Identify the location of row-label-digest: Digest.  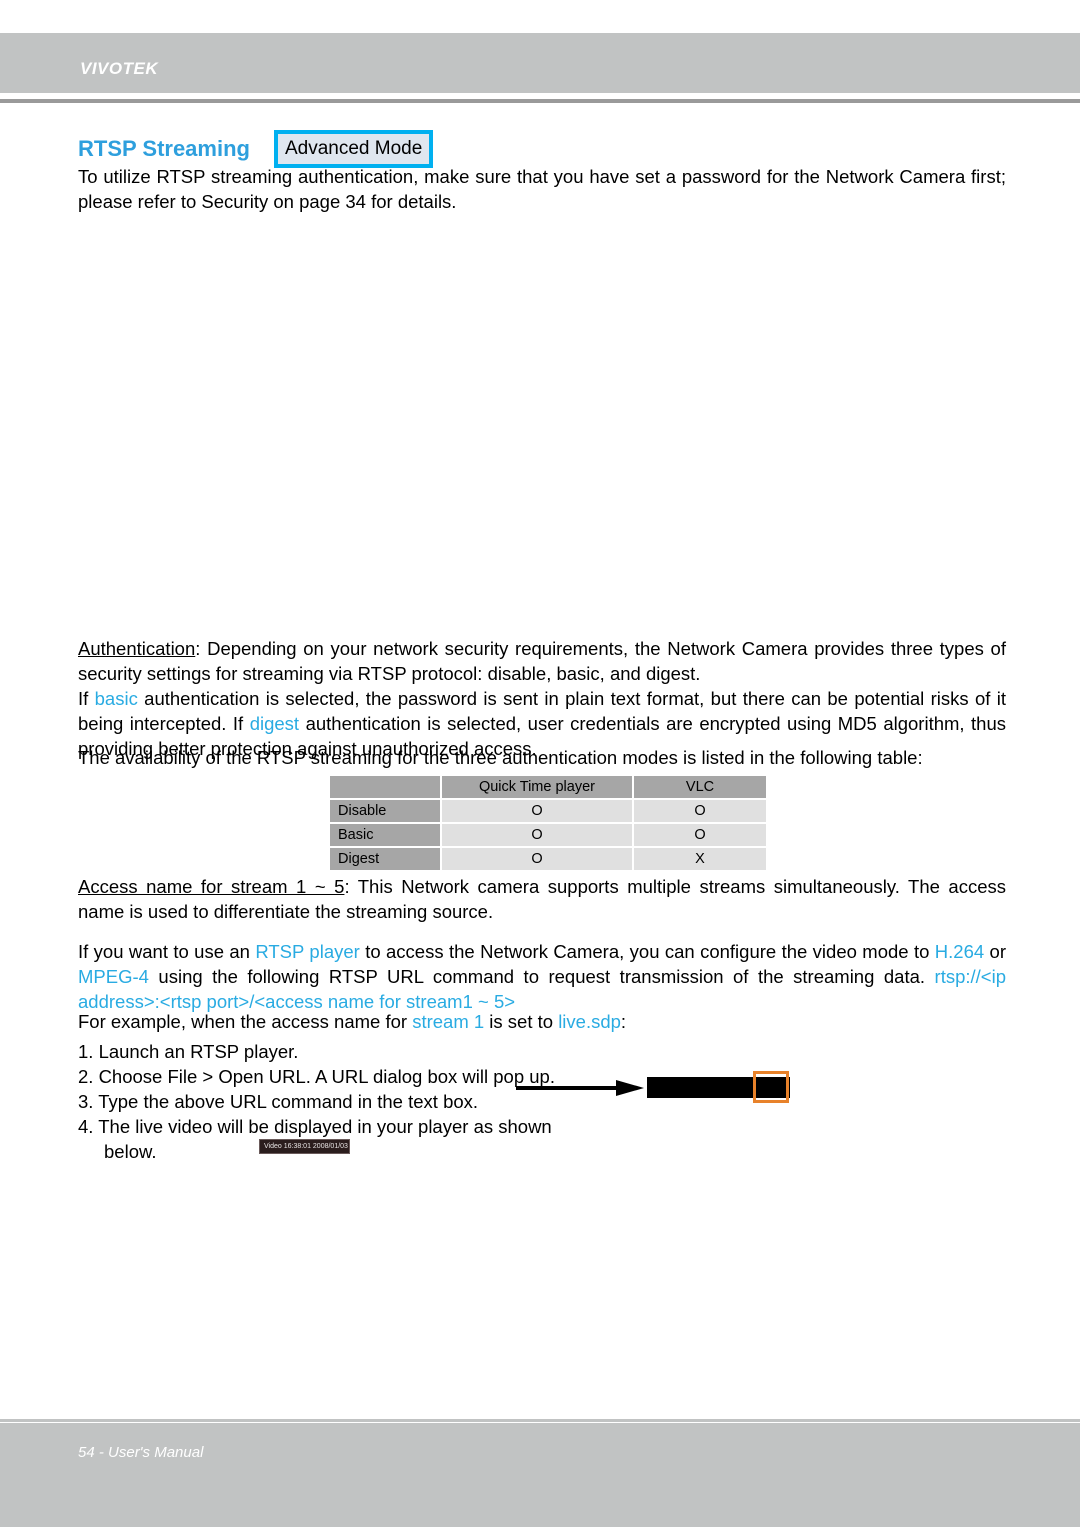
(385, 859).